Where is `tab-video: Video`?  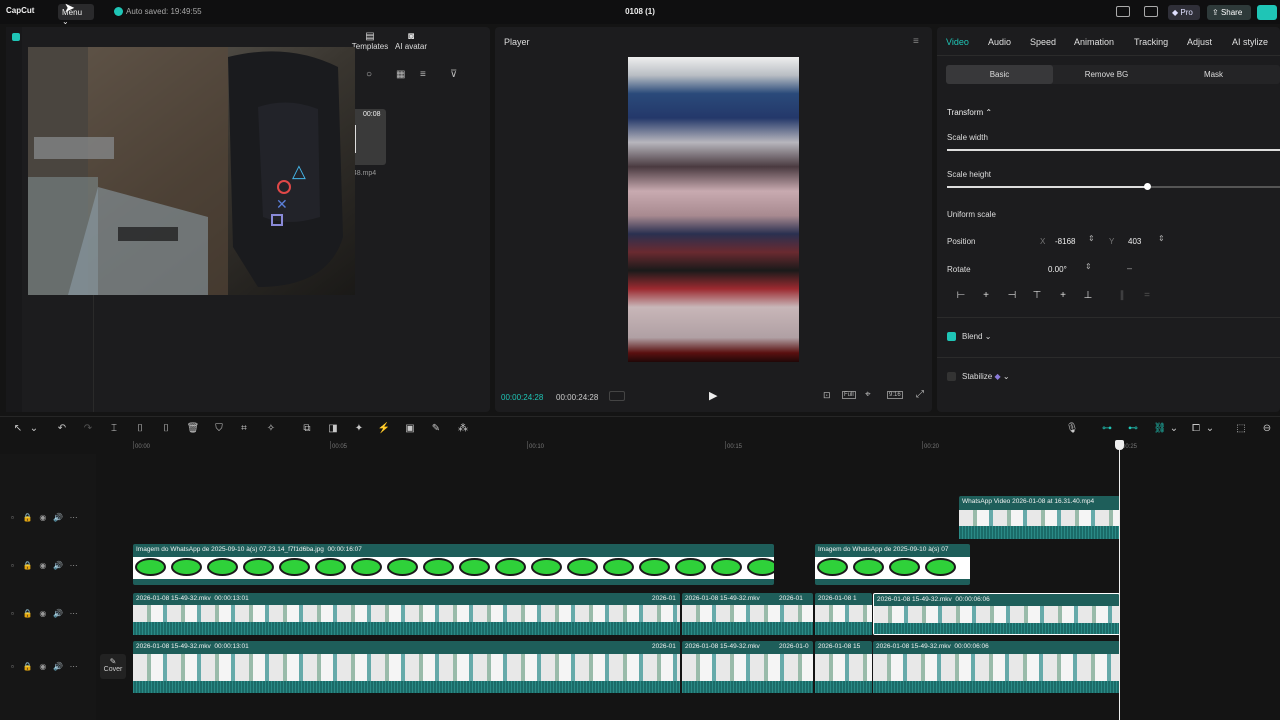 tab-video: Video is located at coordinates (957, 42).